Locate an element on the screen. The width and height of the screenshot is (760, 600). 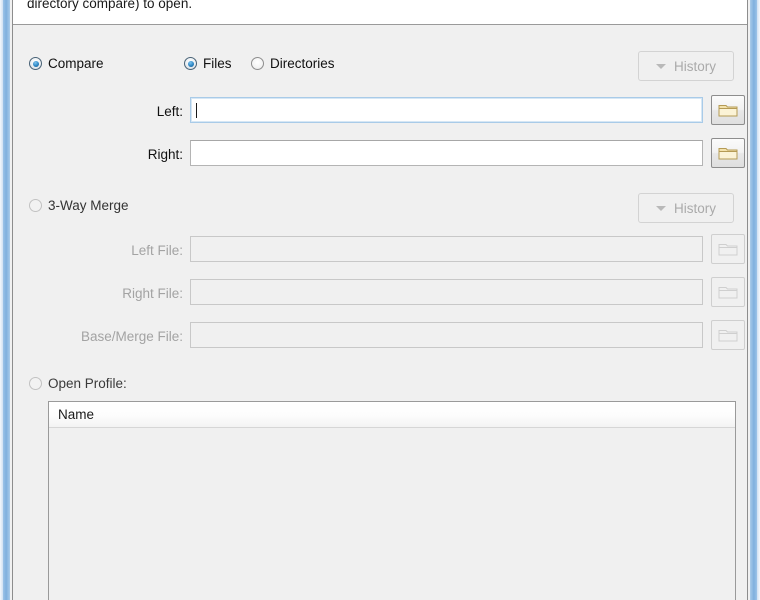
merge-right-file-input is located at coordinates (446, 292).